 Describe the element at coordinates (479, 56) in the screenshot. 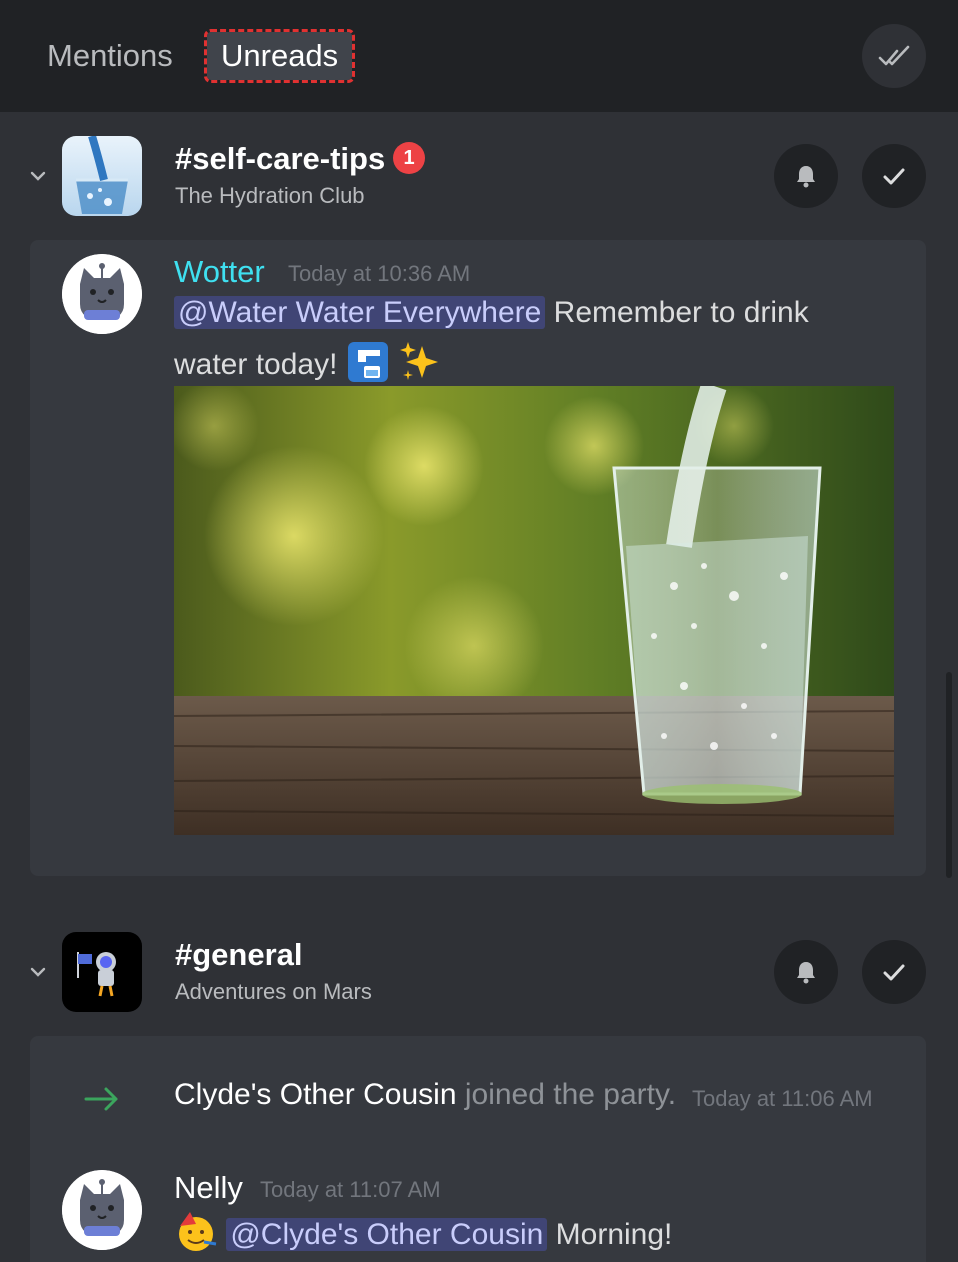

I see `inbox-header: Mentions Unreads` at that location.